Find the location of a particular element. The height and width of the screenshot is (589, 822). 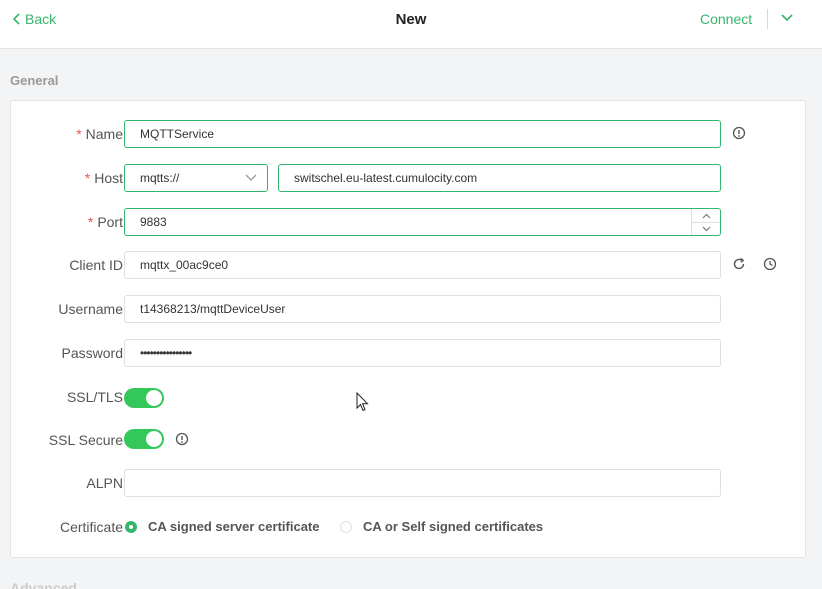

chevron-up-icon is located at coordinates (706, 215).